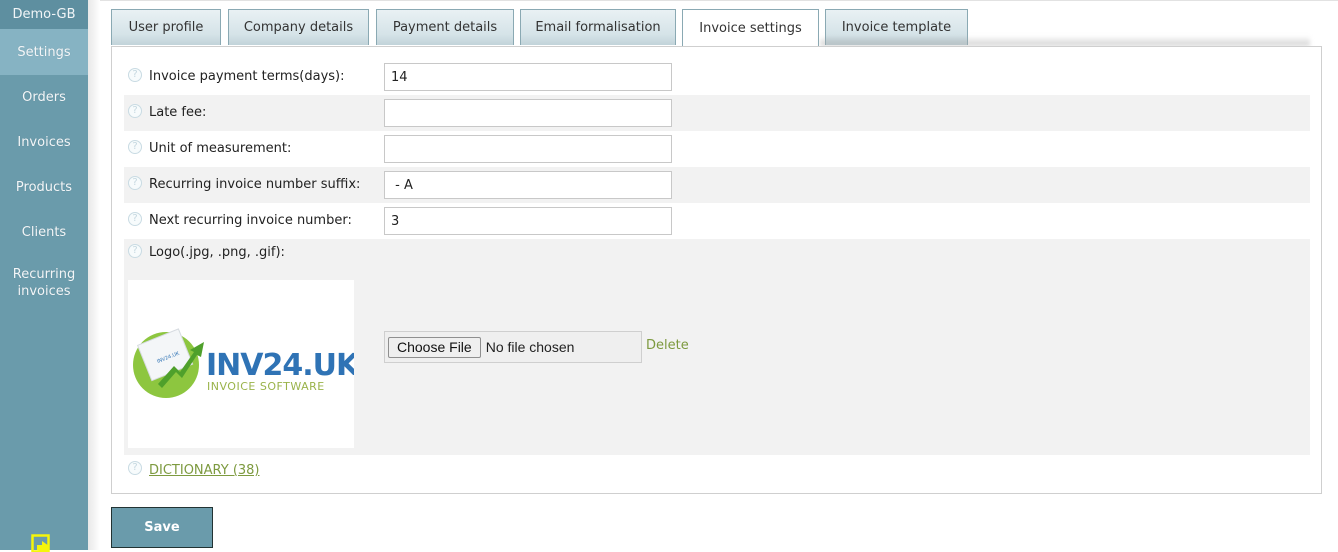  I want to click on sidebar-item-products: Products, so click(44, 187).